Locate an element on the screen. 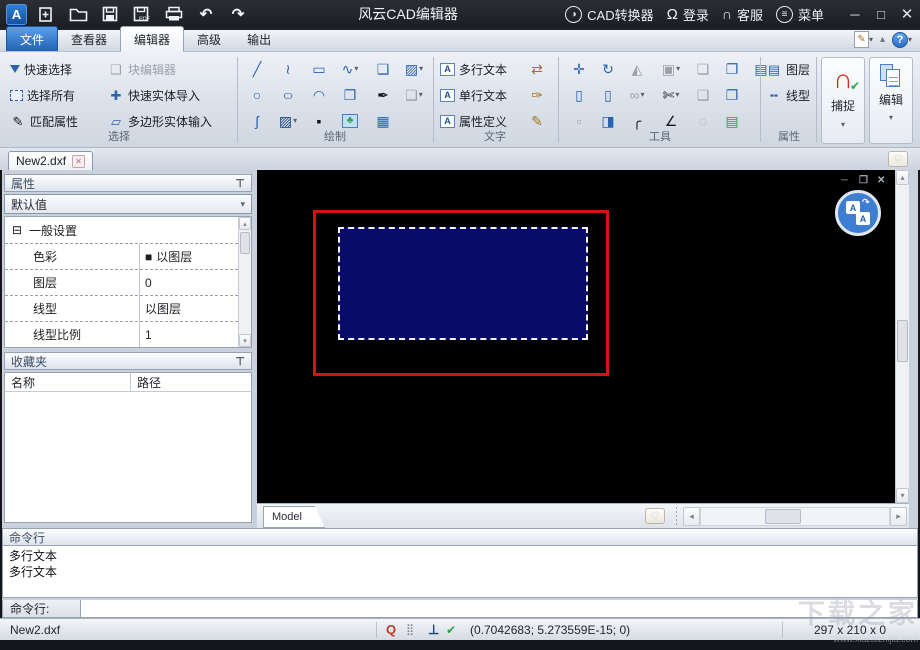  tabstrip-more-button: ♡ is located at coordinates (898, 159).